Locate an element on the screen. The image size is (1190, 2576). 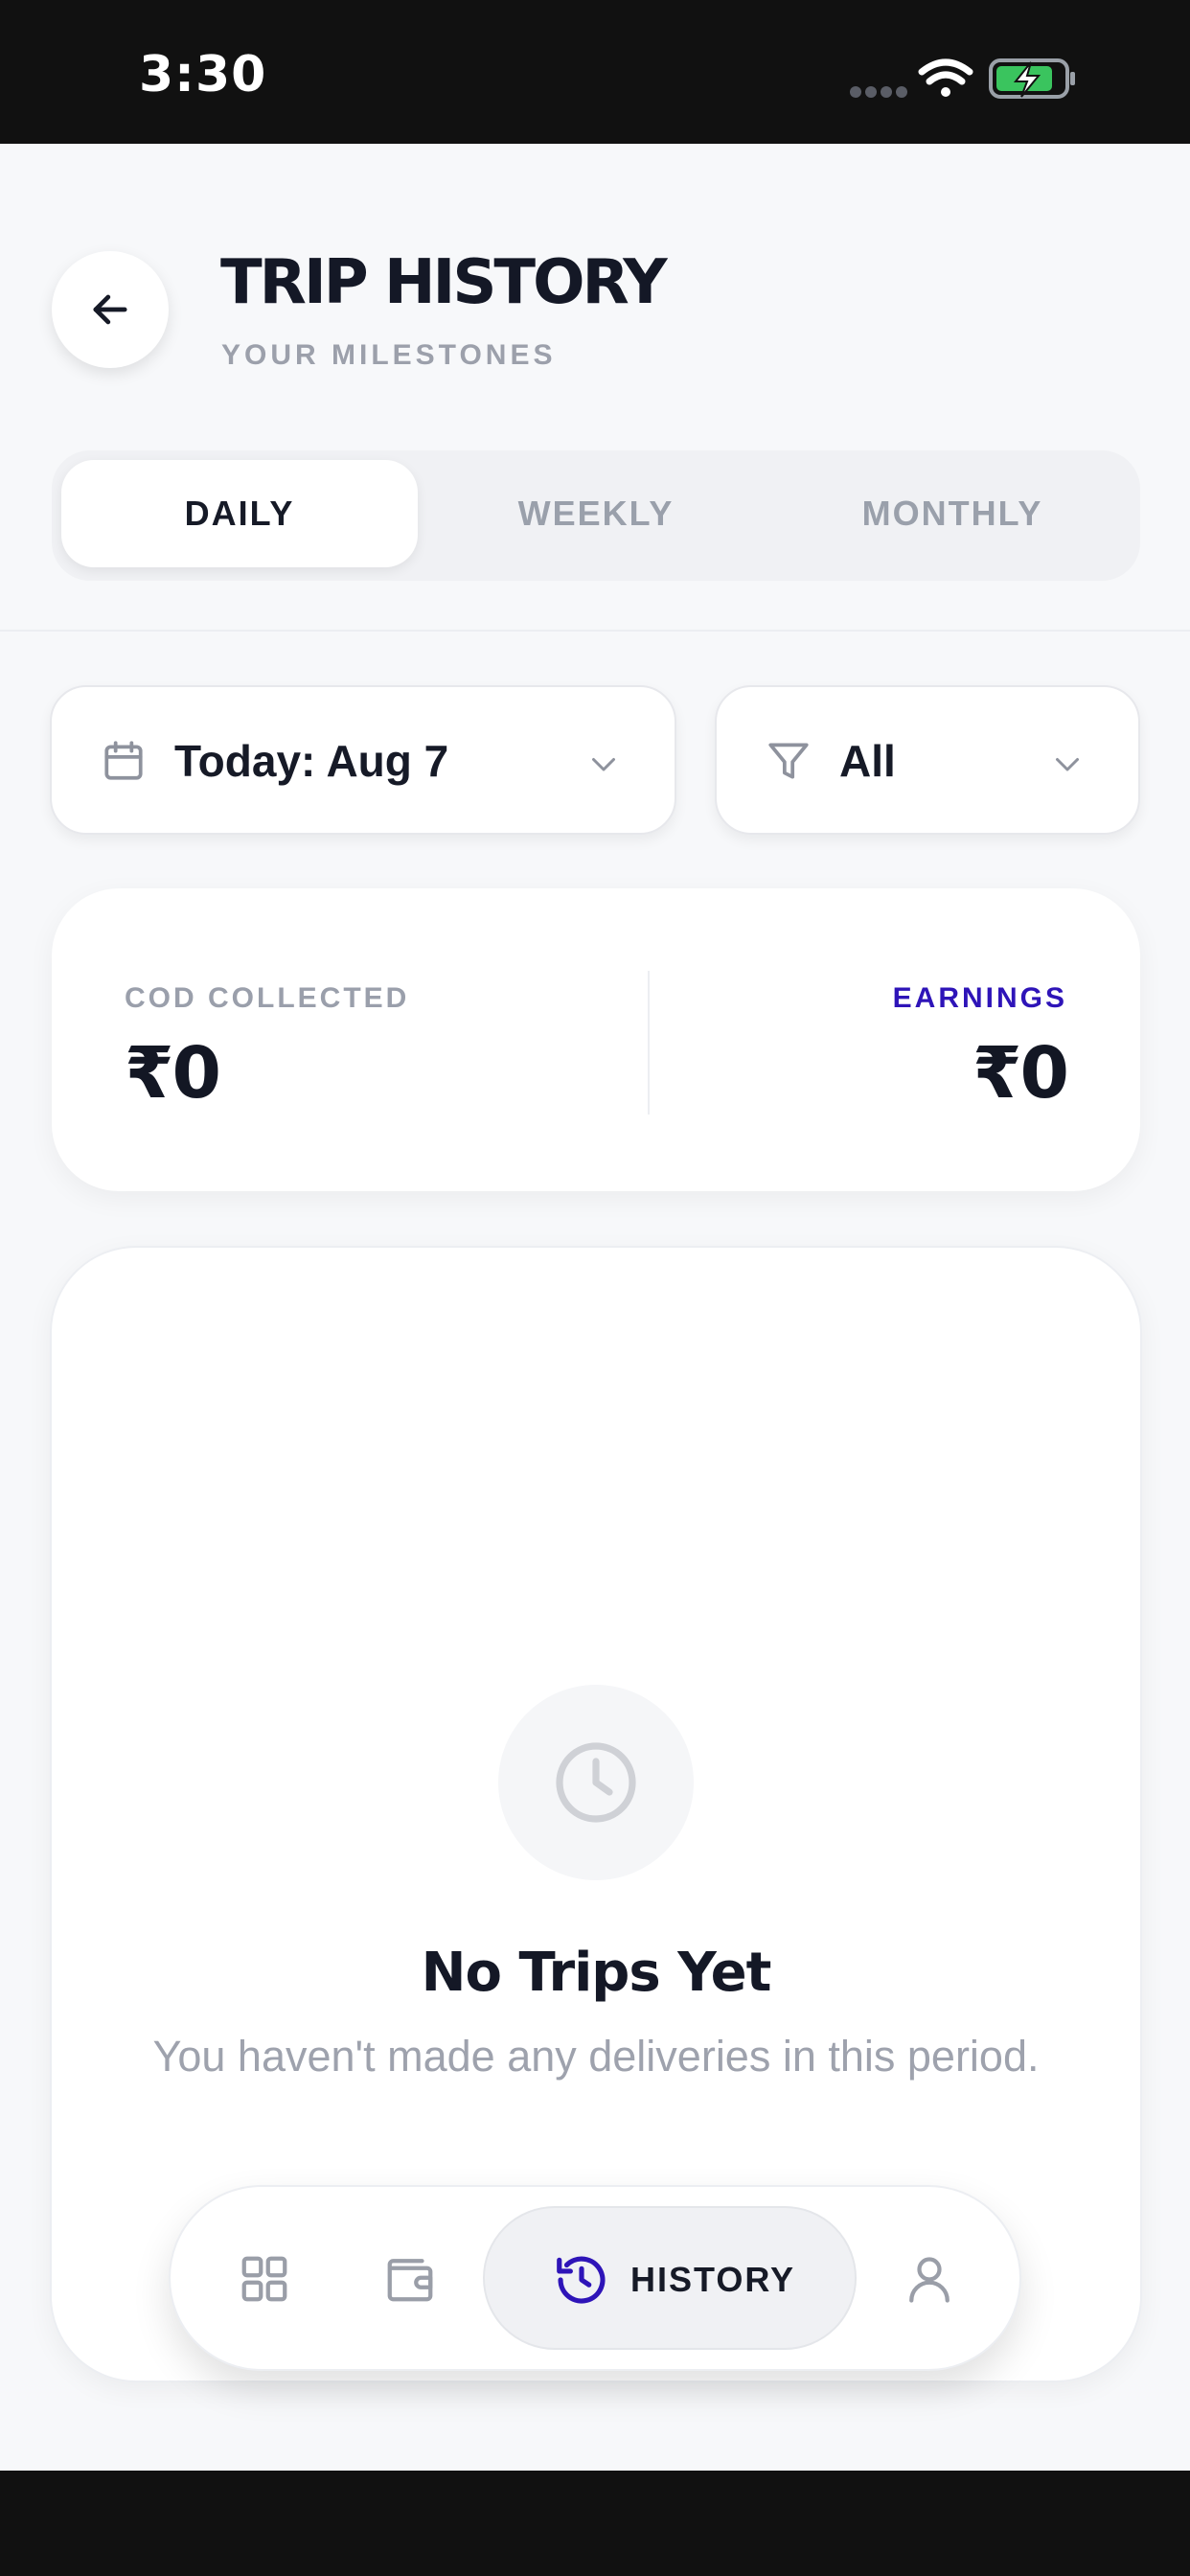
summary-divider is located at coordinates (649, 1043).